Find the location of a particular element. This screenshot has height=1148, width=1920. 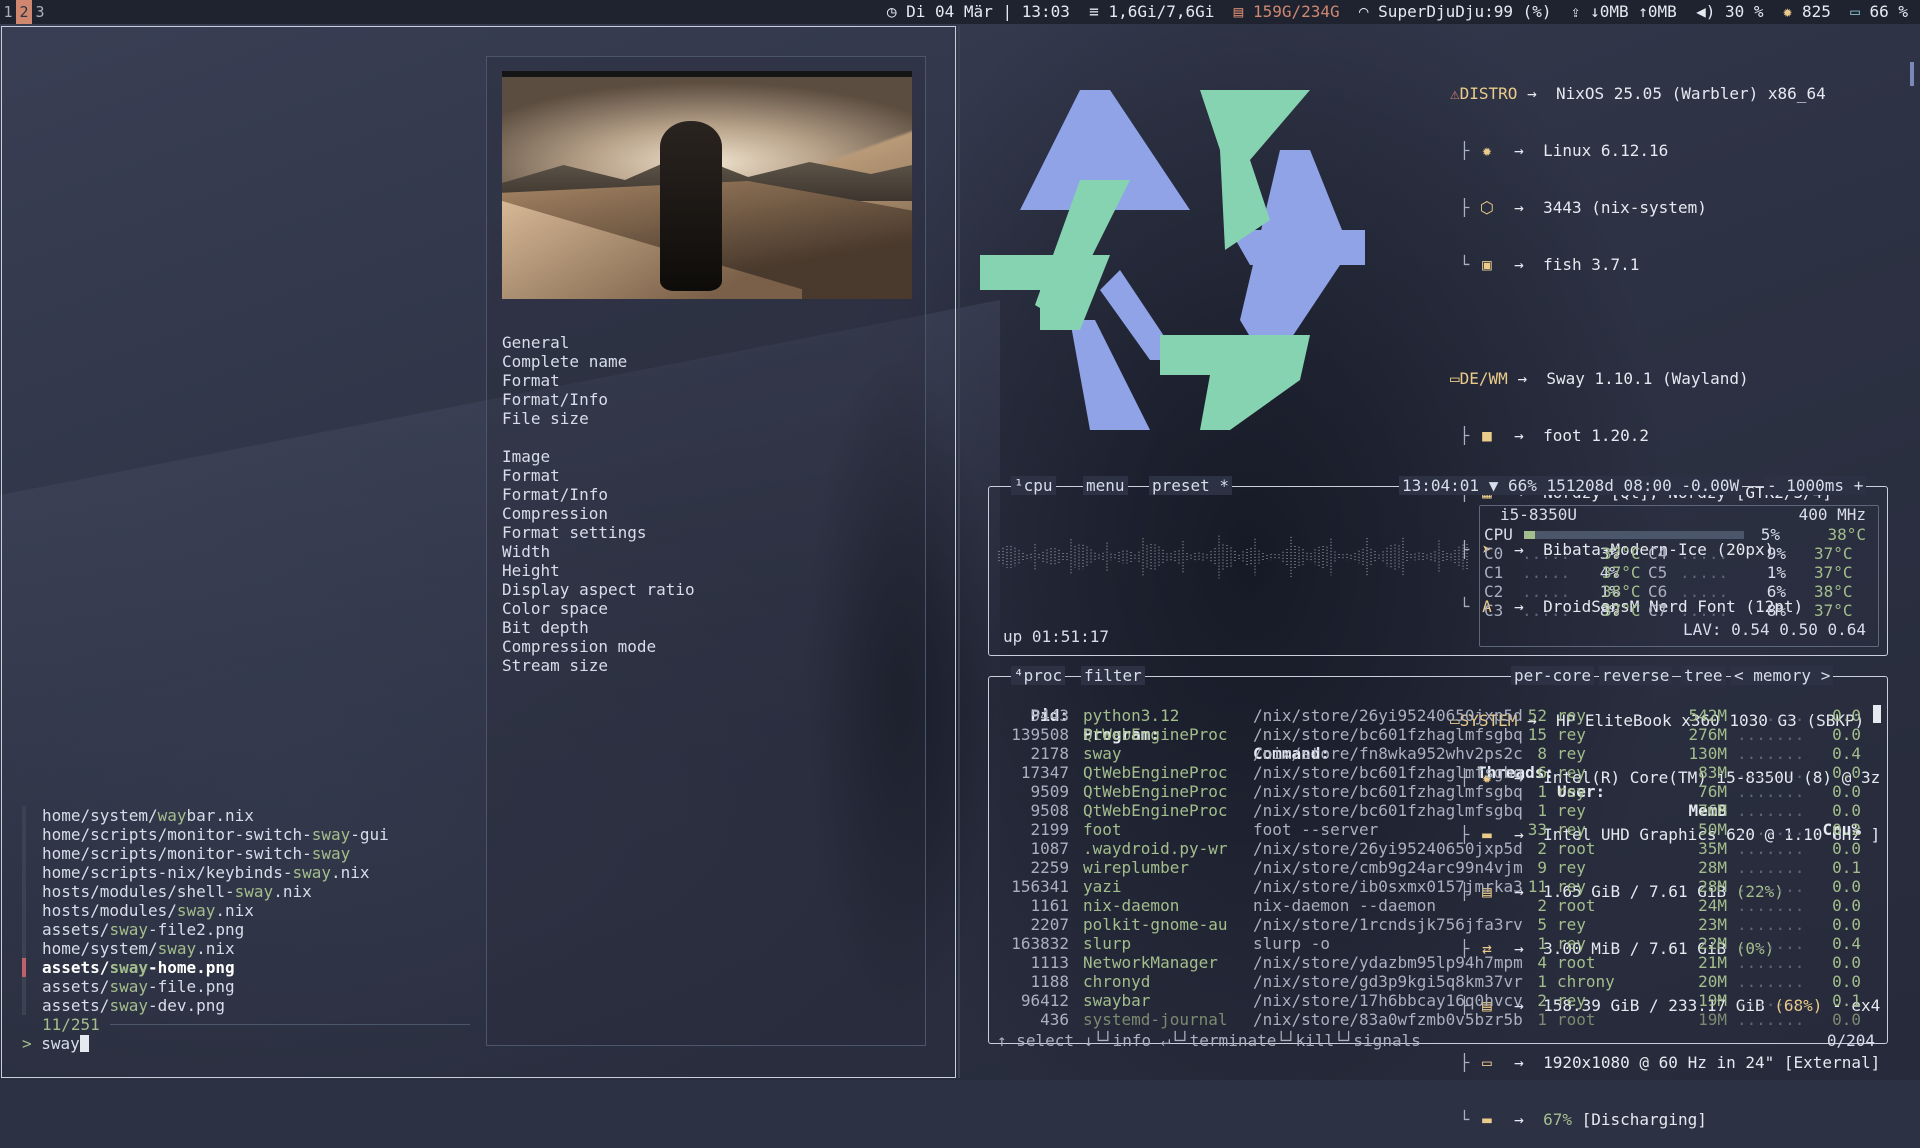

process-threads: 11 is located at coordinates (1537, 886).